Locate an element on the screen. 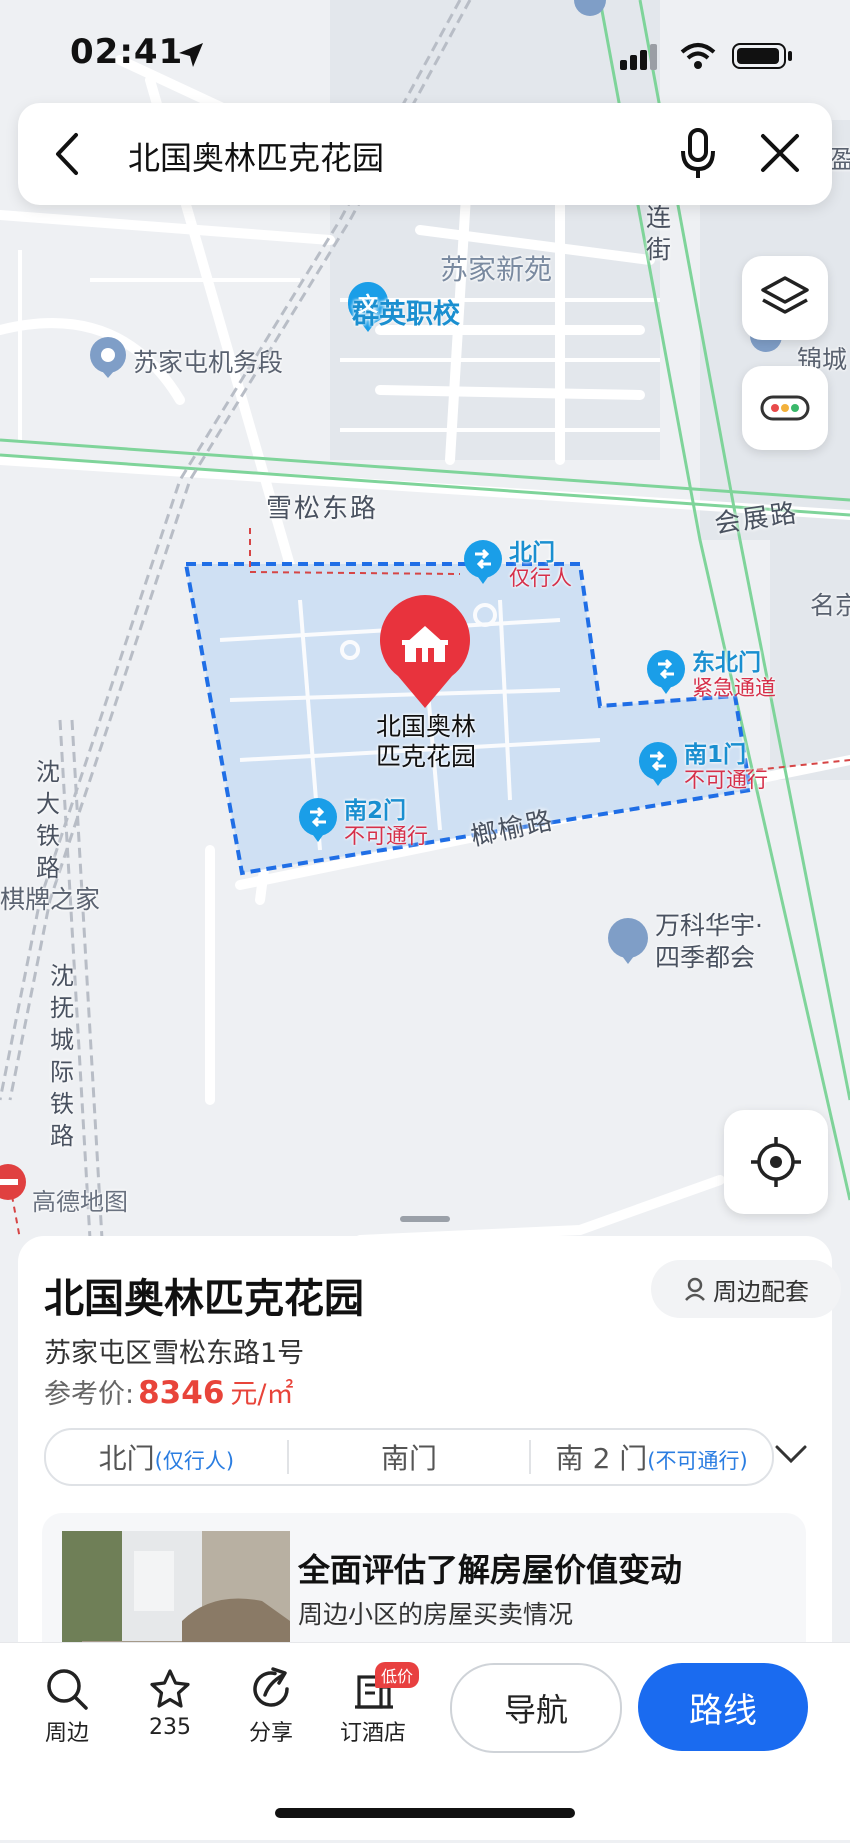 Image resolution: width=850 pixels, height=1843 pixels. card-subtitle: 周边小区的房屋买卖情况 is located at coordinates (436, 1614).